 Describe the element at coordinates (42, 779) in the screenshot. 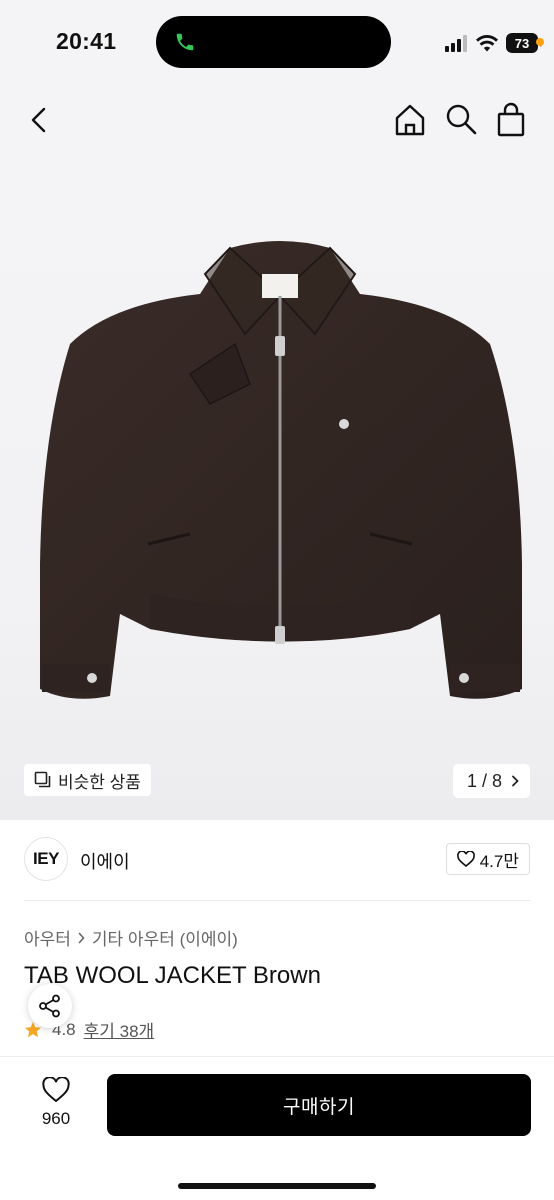

I see `copy-icon` at that location.